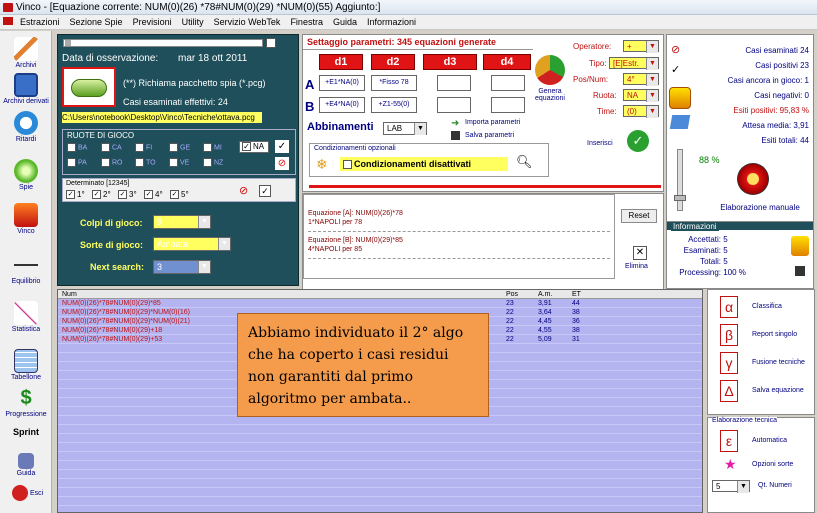 The width and height of the screenshot is (817, 513). What do you see at coordinates (424, 164) in the screenshot?
I see `cond-value: Condizionamenti disattivati` at bounding box center [424, 164].